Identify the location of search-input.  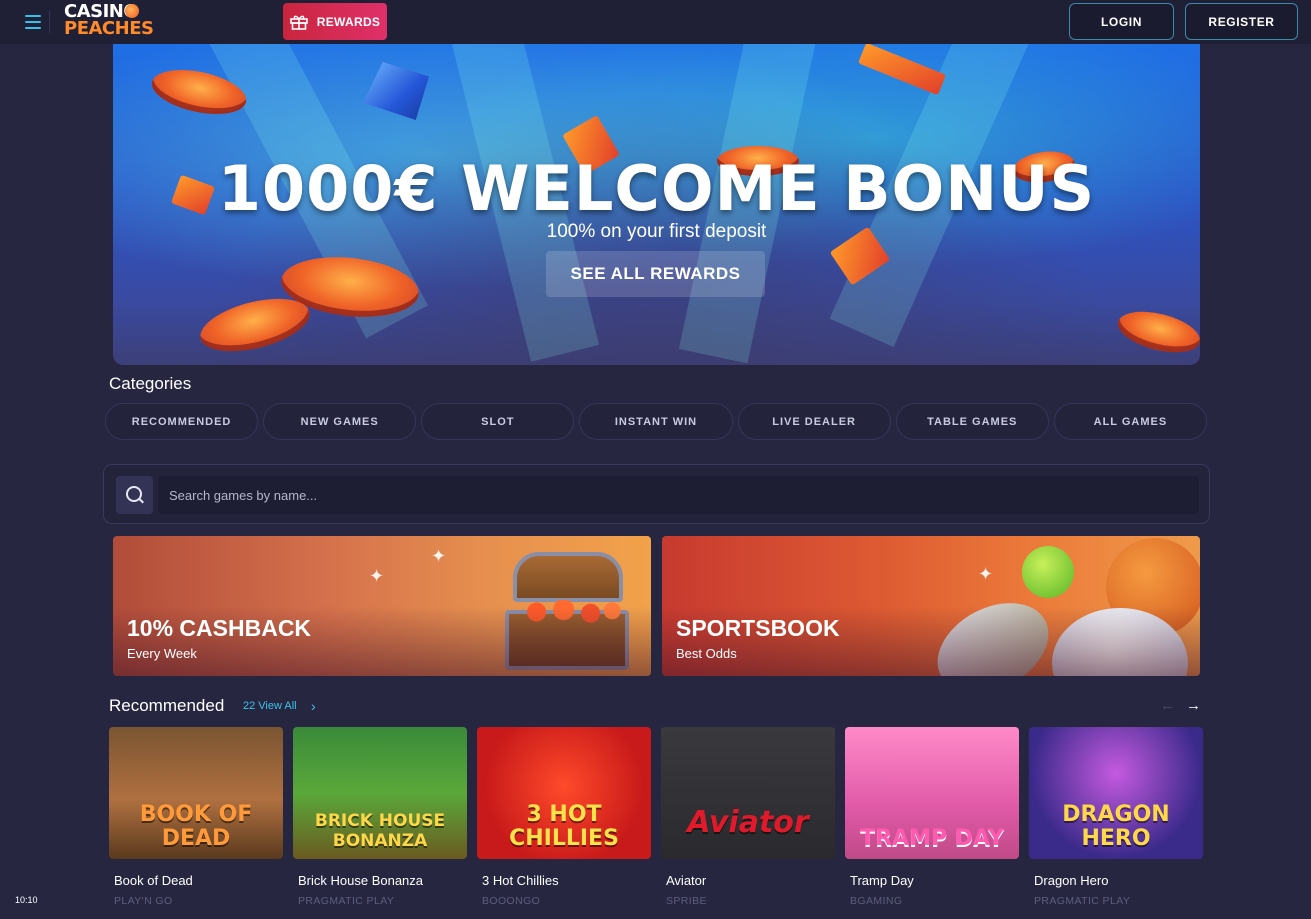
(678, 495).